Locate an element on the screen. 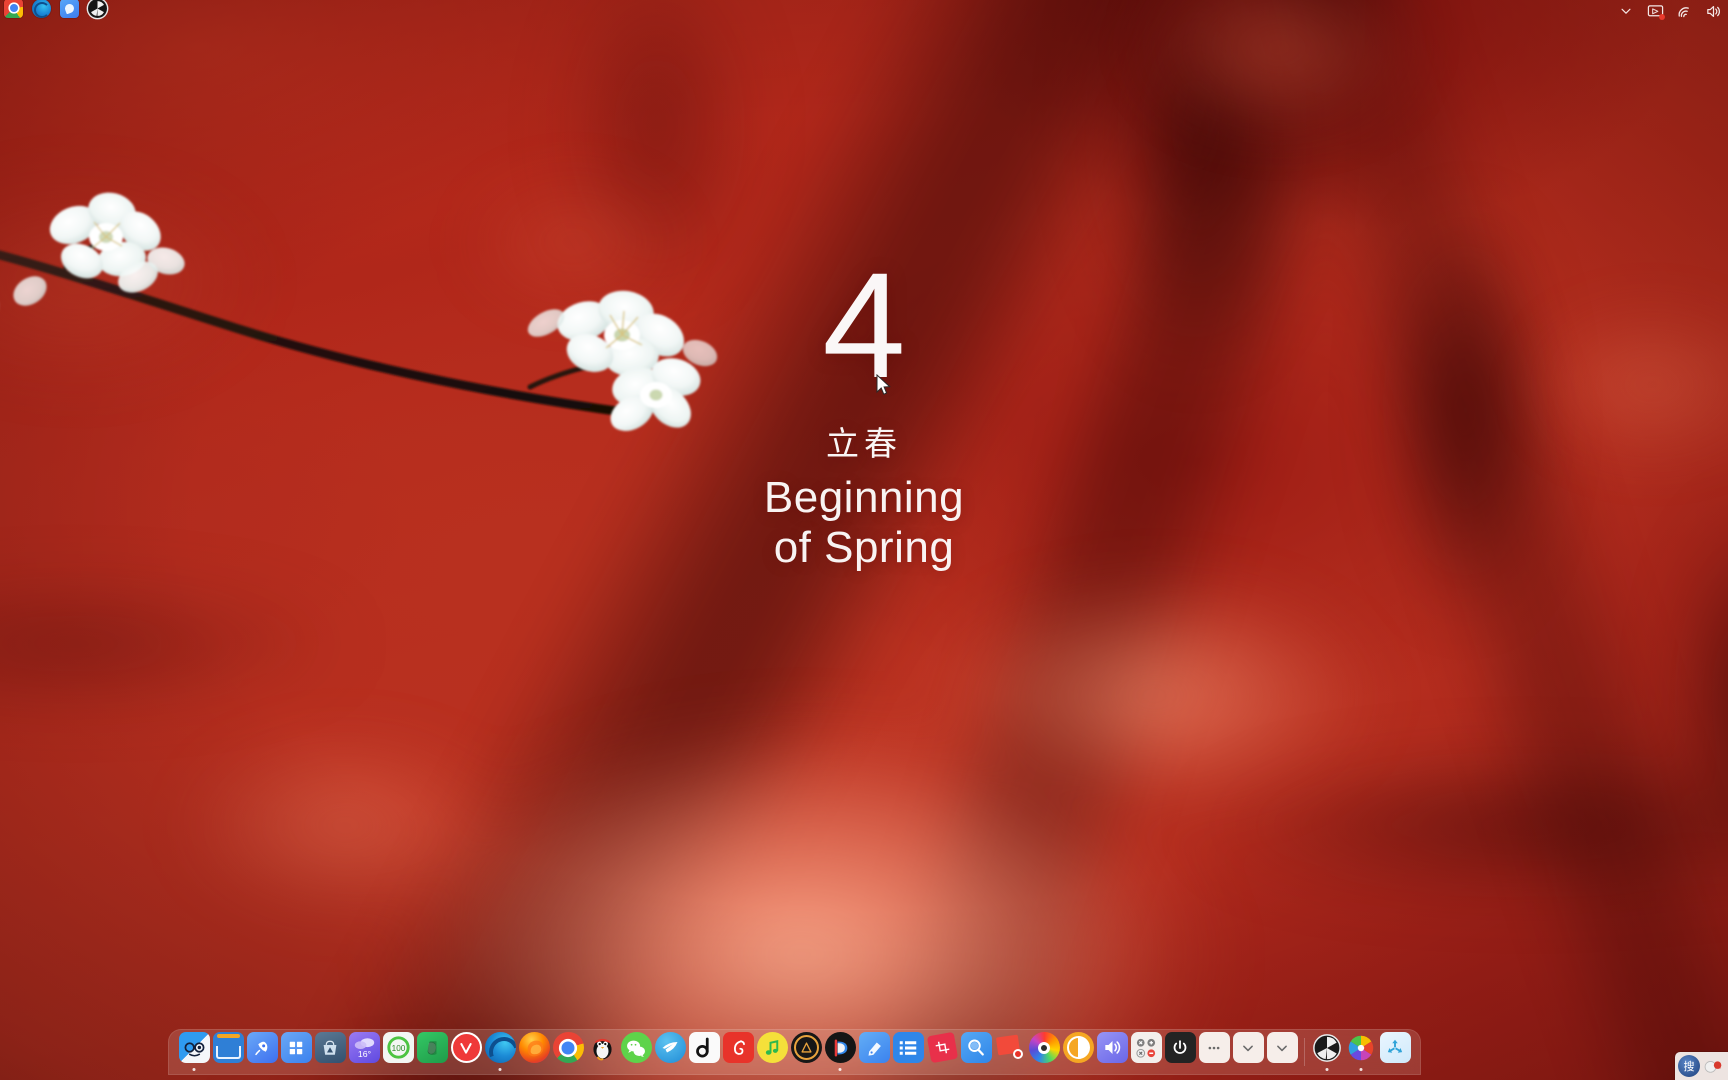 The height and width of the screenshot is (1080, 1728). solar-term-english-name: Beginning of Spring is located at coordinates (864, 522).